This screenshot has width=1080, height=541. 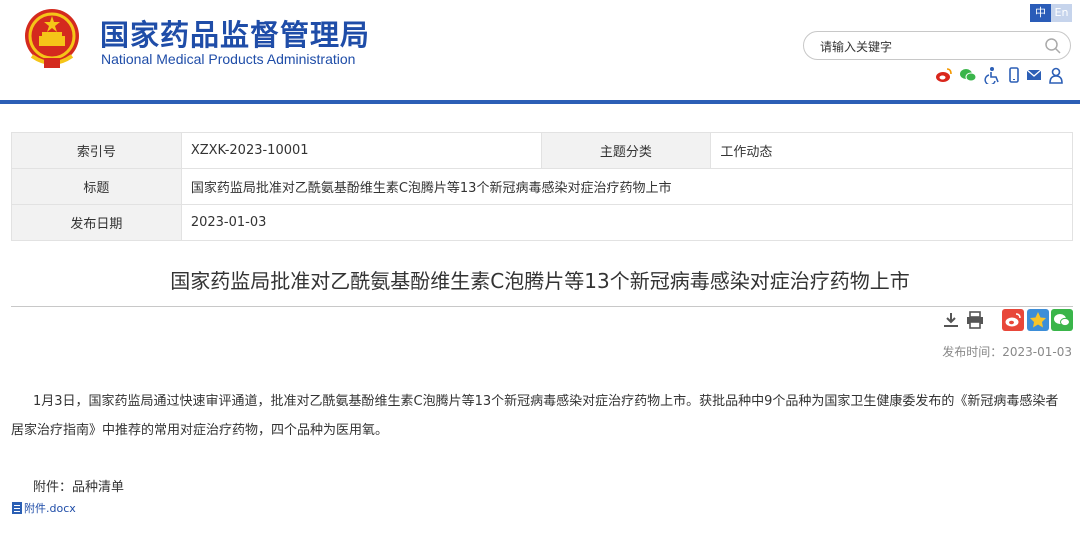 I want to click on site-name-en: National Medical Products Administration, so click(x=228, y=59).